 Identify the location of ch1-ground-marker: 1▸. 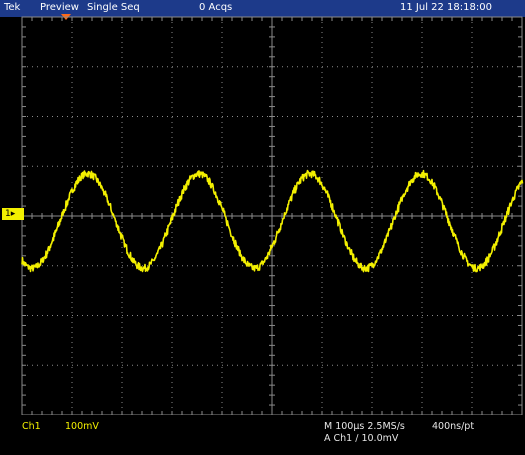
(13, 214).